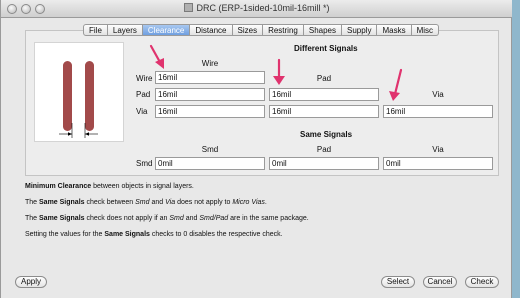 This screenshot has height=298, width=520. What do you see at coordinates (360, 30) in the screenshot?
I see `tab-supply: Supply` at bounding box center [360, 30].